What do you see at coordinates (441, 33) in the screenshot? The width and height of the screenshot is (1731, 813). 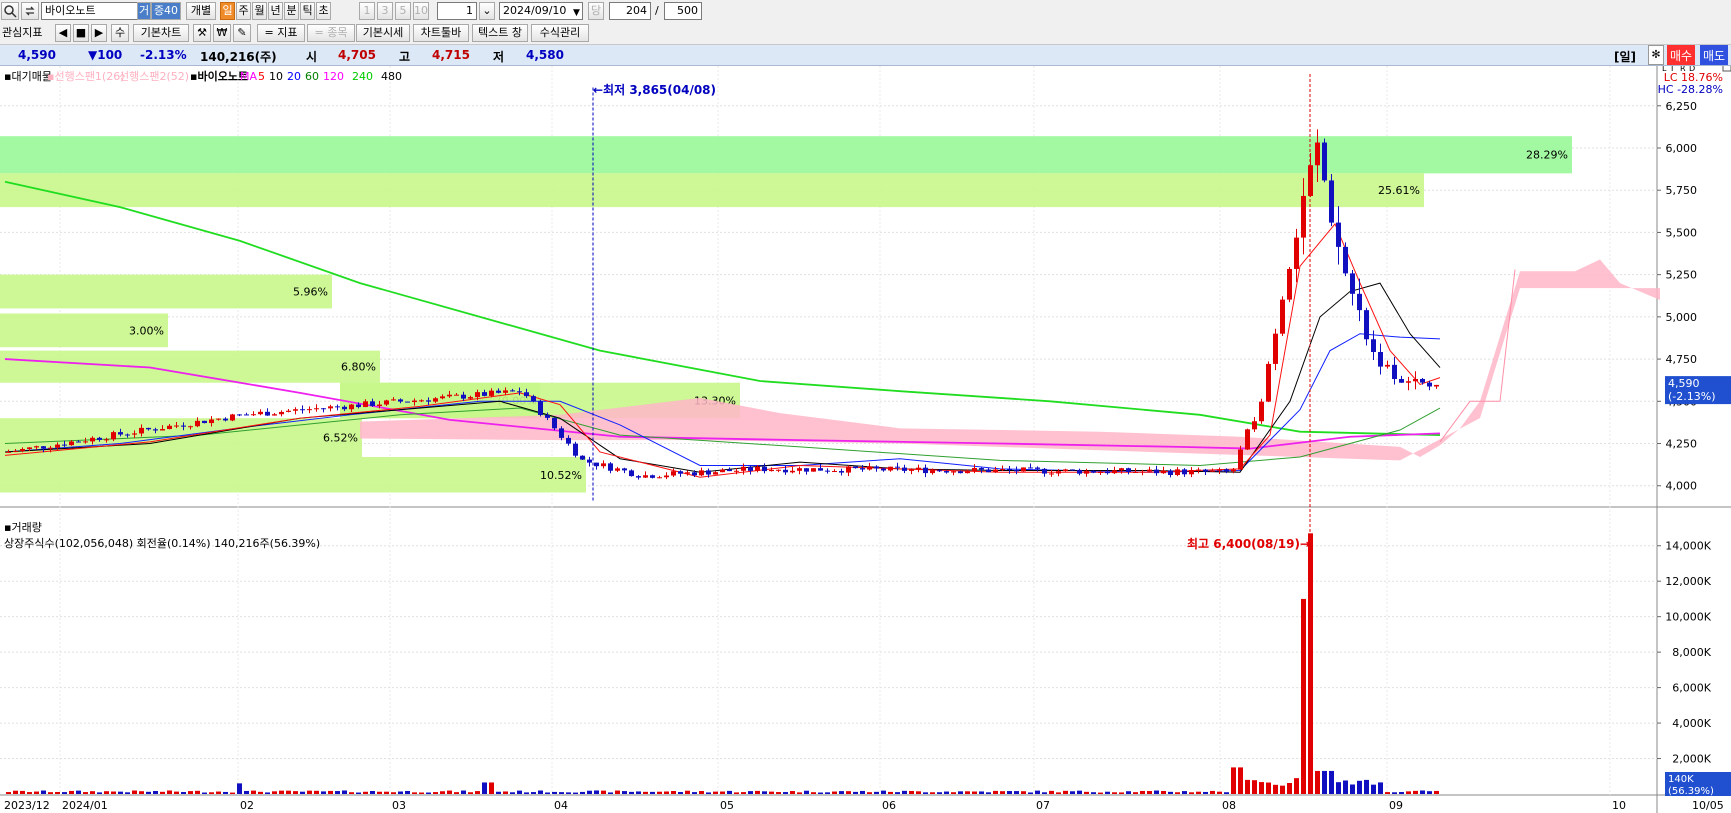 I see `chart-toolbar-button: 차트툴바` at bounding box center [441, 33].